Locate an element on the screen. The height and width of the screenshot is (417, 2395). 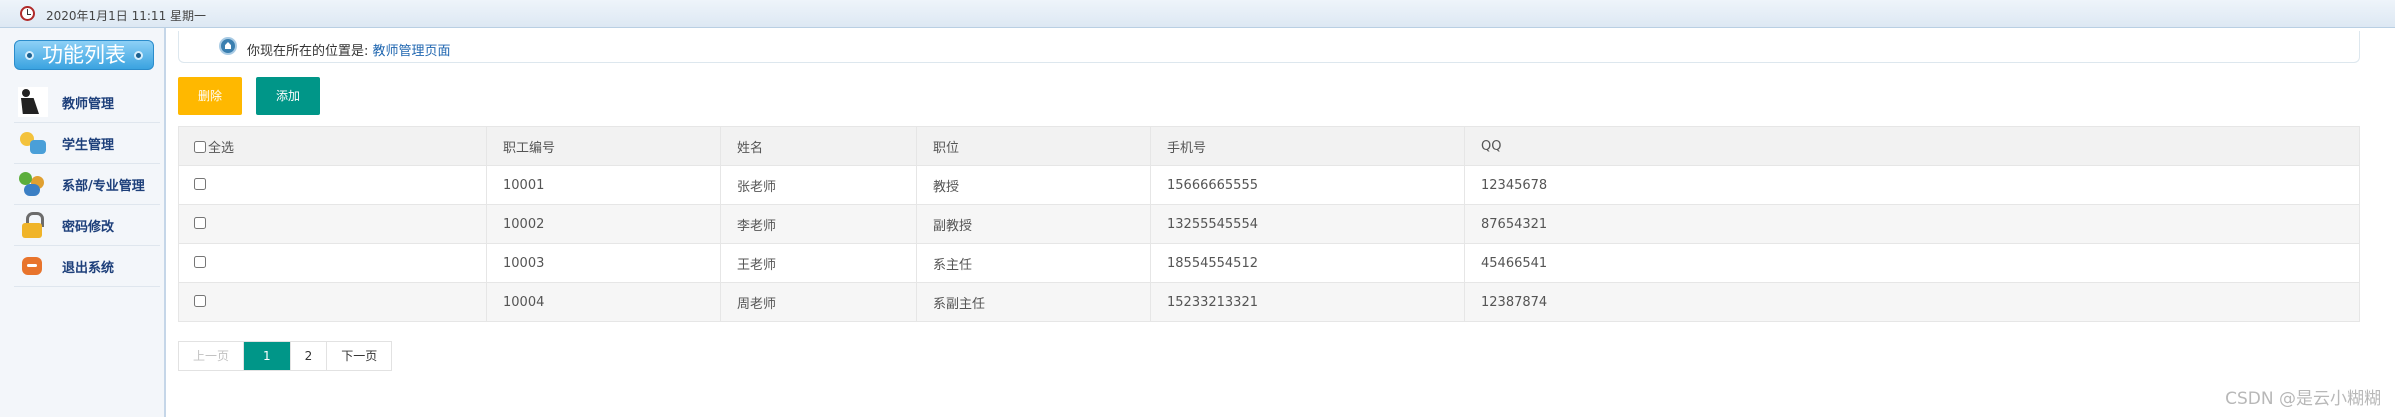
select-all-checkbox is located at coordinates (200, 146).